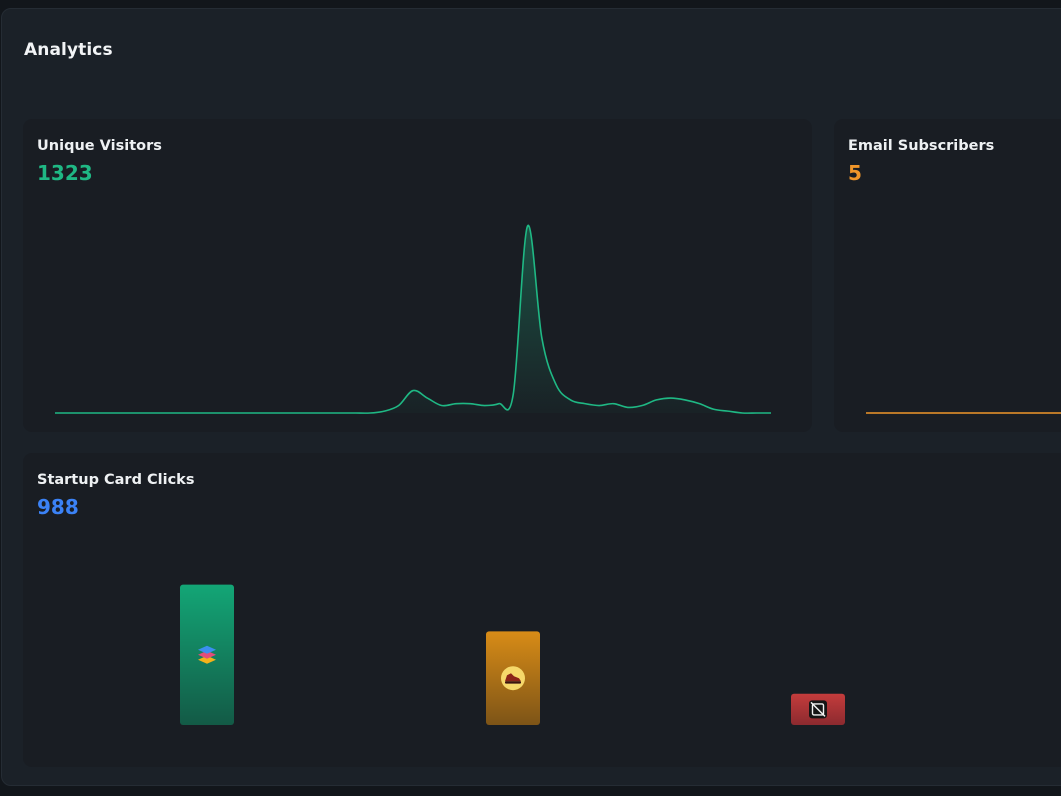  Describe the element at coordinates (68, 50) in the screenshot. I see `page-title: Analytics` at that location.